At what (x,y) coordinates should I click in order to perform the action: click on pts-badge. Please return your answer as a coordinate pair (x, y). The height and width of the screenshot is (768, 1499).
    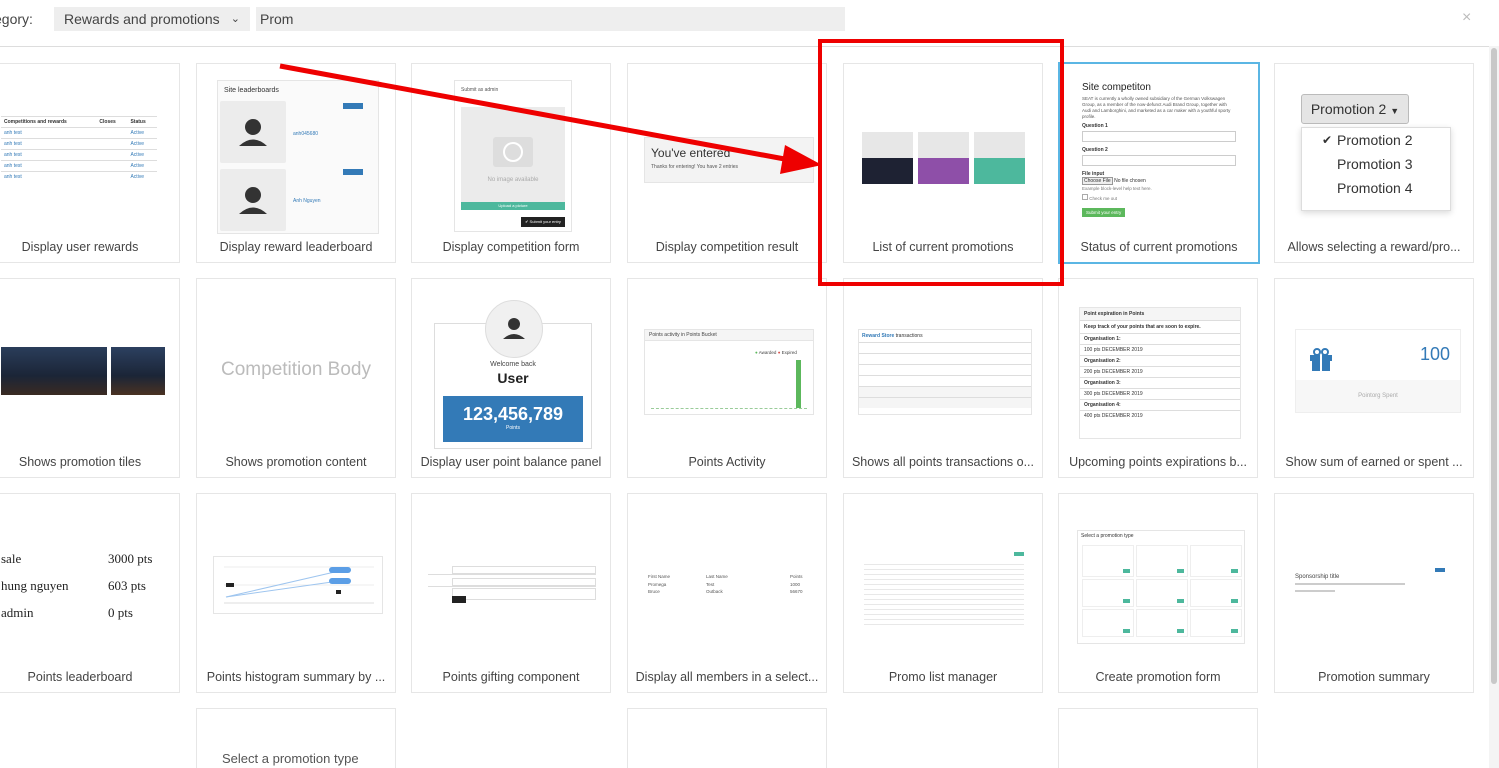
    Looking at the image, I should click on (353, 106).